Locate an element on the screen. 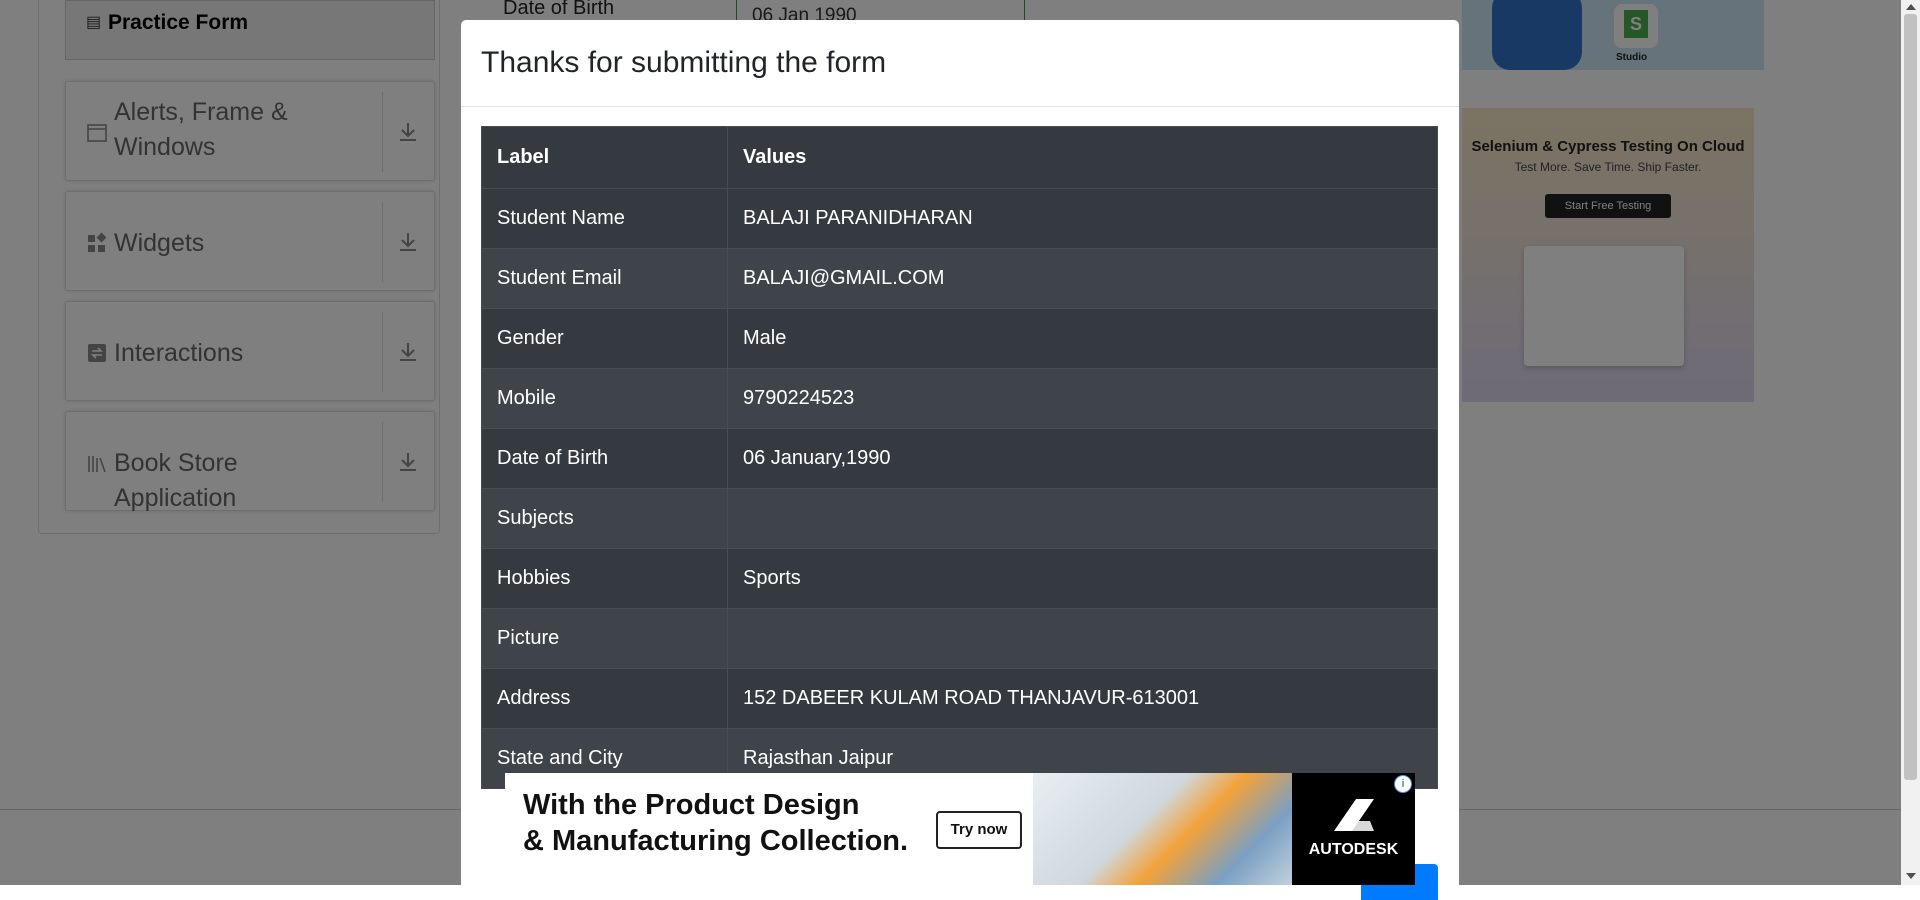 Image resolution: width=1920 pixels, height=900 pixels. table-row: Mobile 9790224523 is located at coordinates (959, 398).